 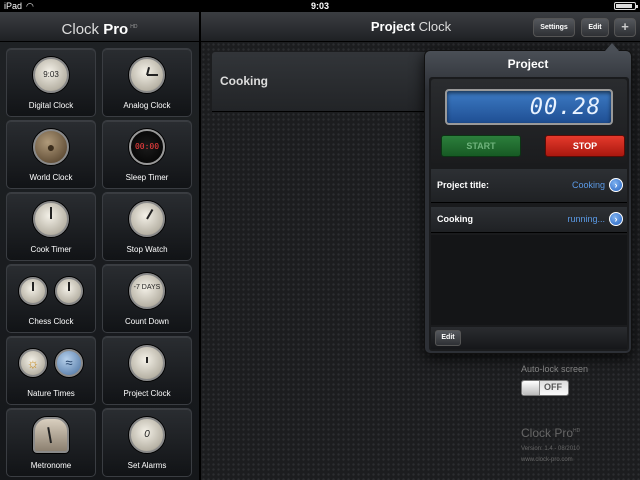 I want to click on add-button: +, so click(x=625, y=27).